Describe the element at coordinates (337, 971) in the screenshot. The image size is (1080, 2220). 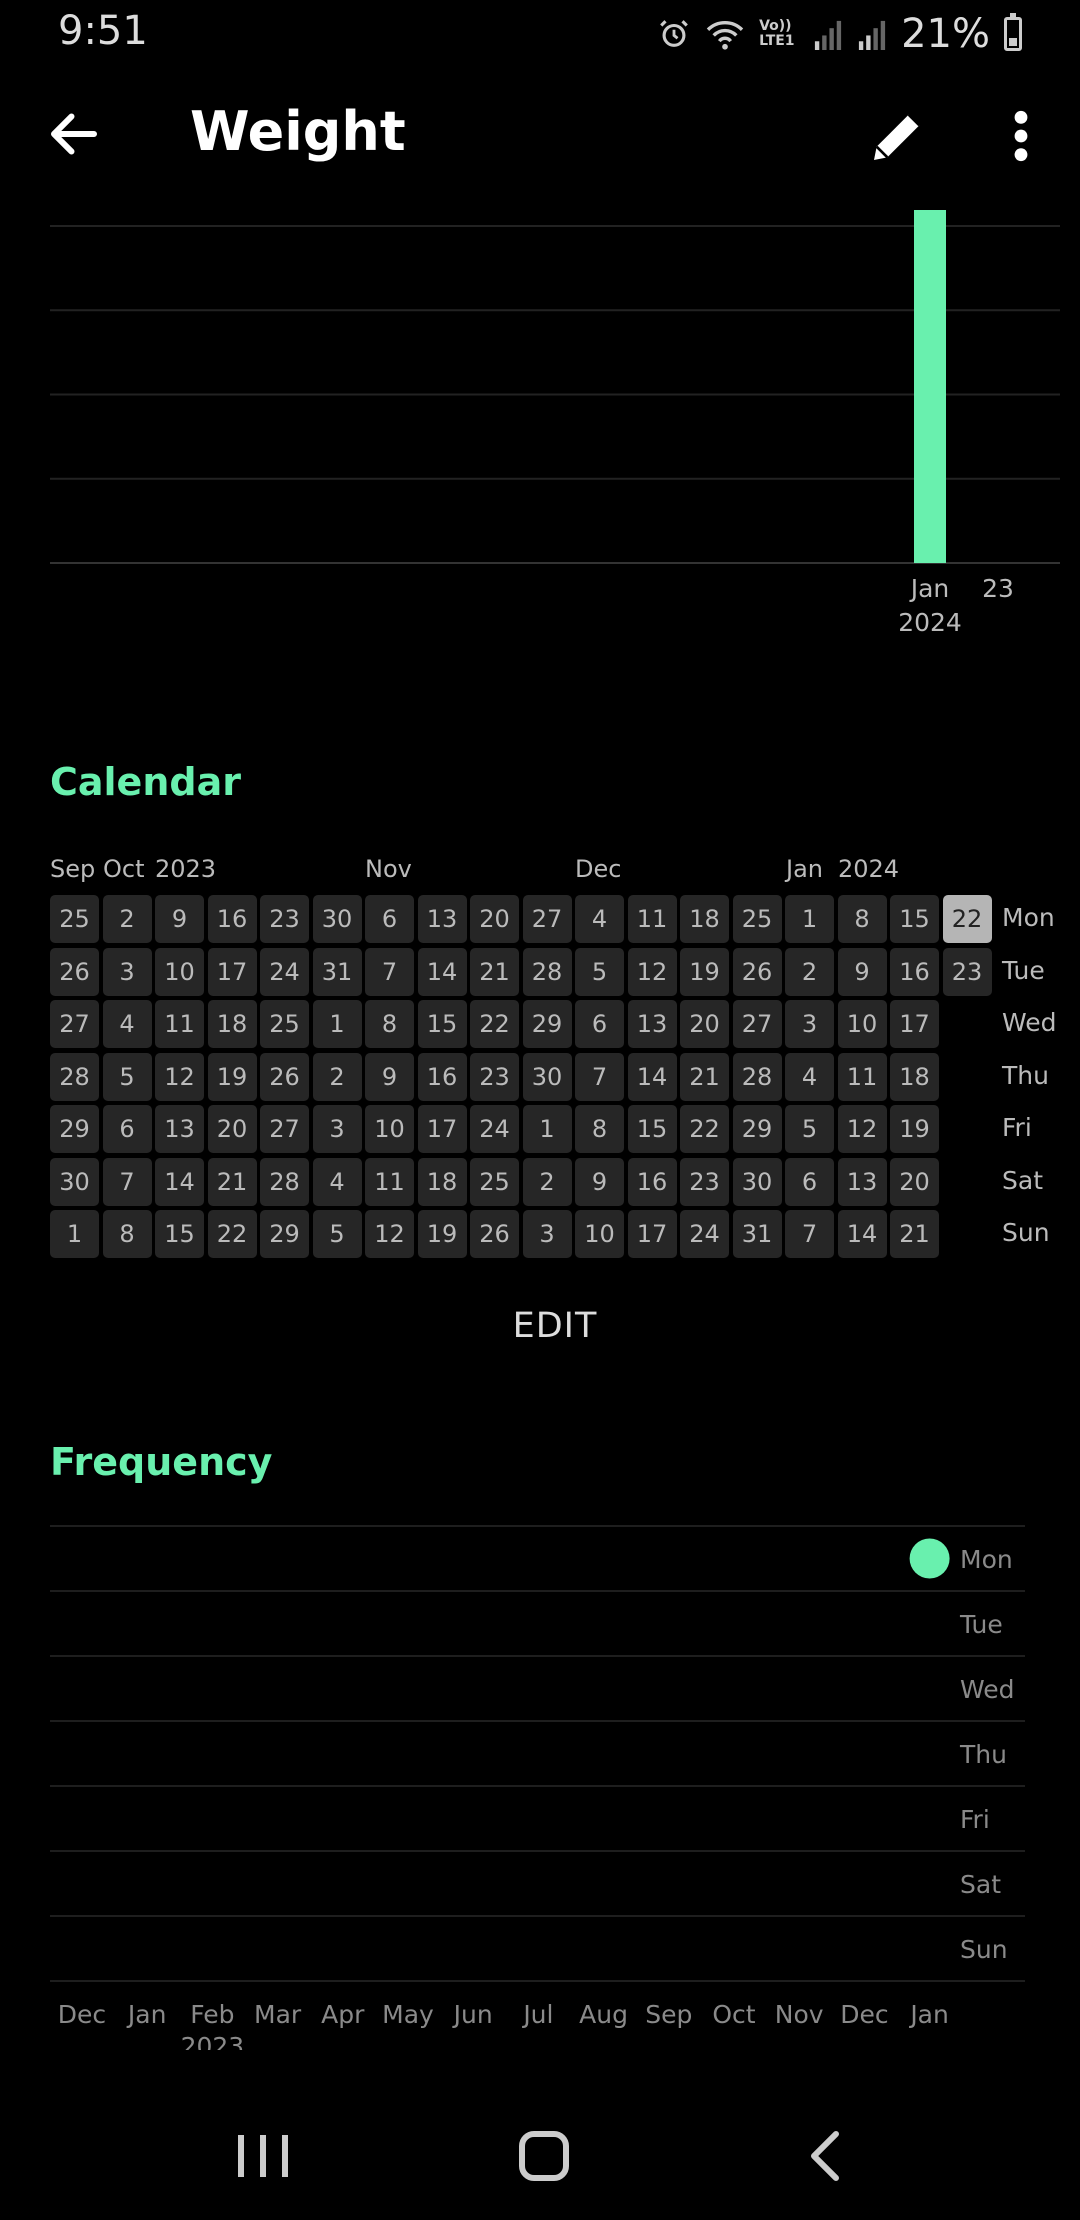
I see `calendar-day: 31` at that location.